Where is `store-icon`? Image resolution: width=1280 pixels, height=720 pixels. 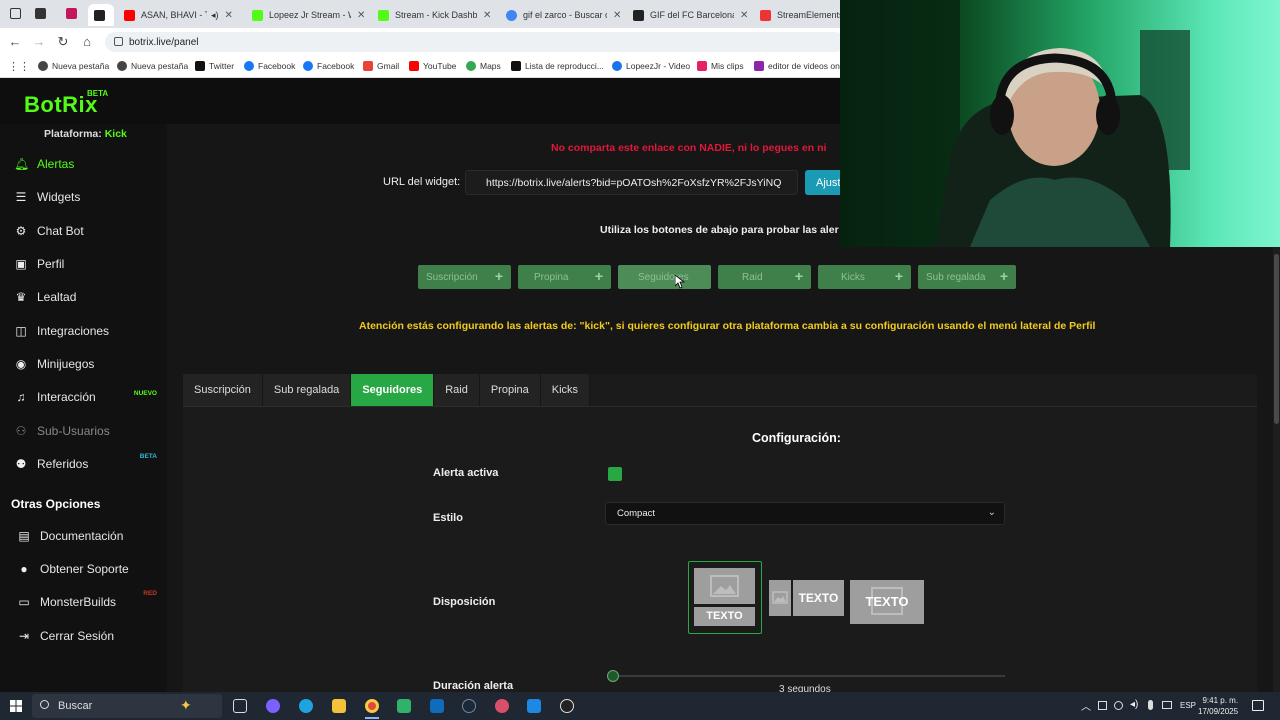 store-icon is located at coordinates (404, 706).